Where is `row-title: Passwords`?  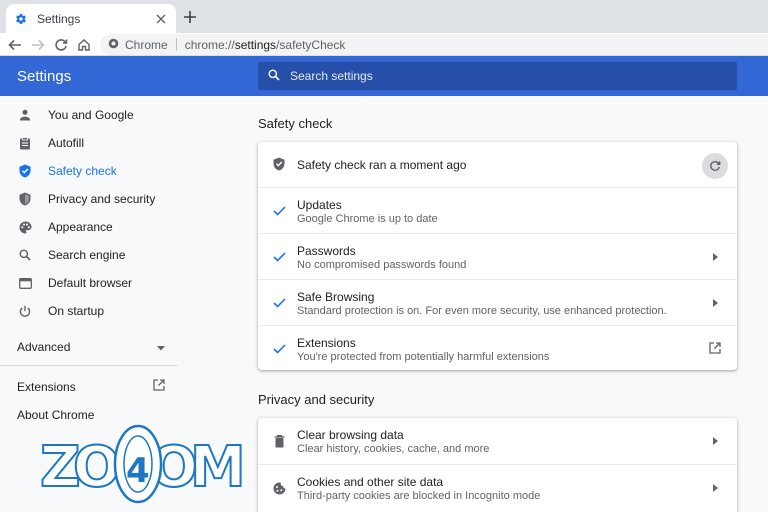
row-title: Passwords is located at coordinates (326, 251).